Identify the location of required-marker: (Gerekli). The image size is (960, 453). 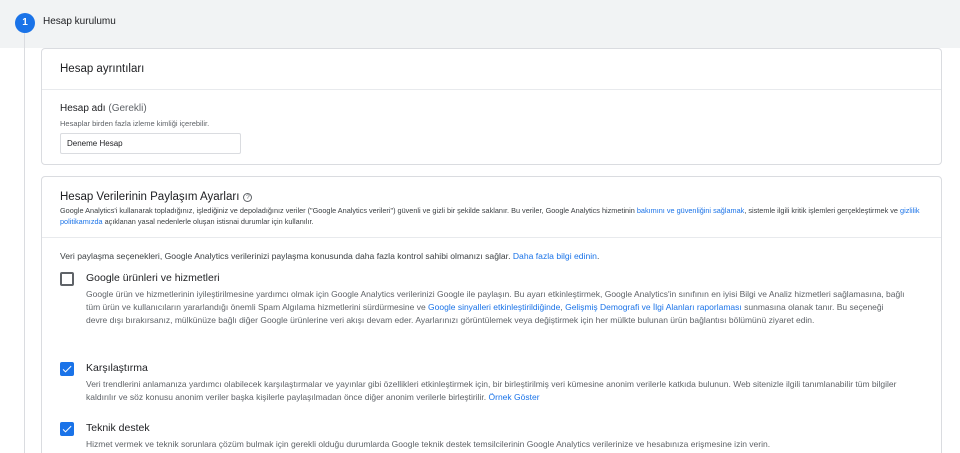
(127, 108).